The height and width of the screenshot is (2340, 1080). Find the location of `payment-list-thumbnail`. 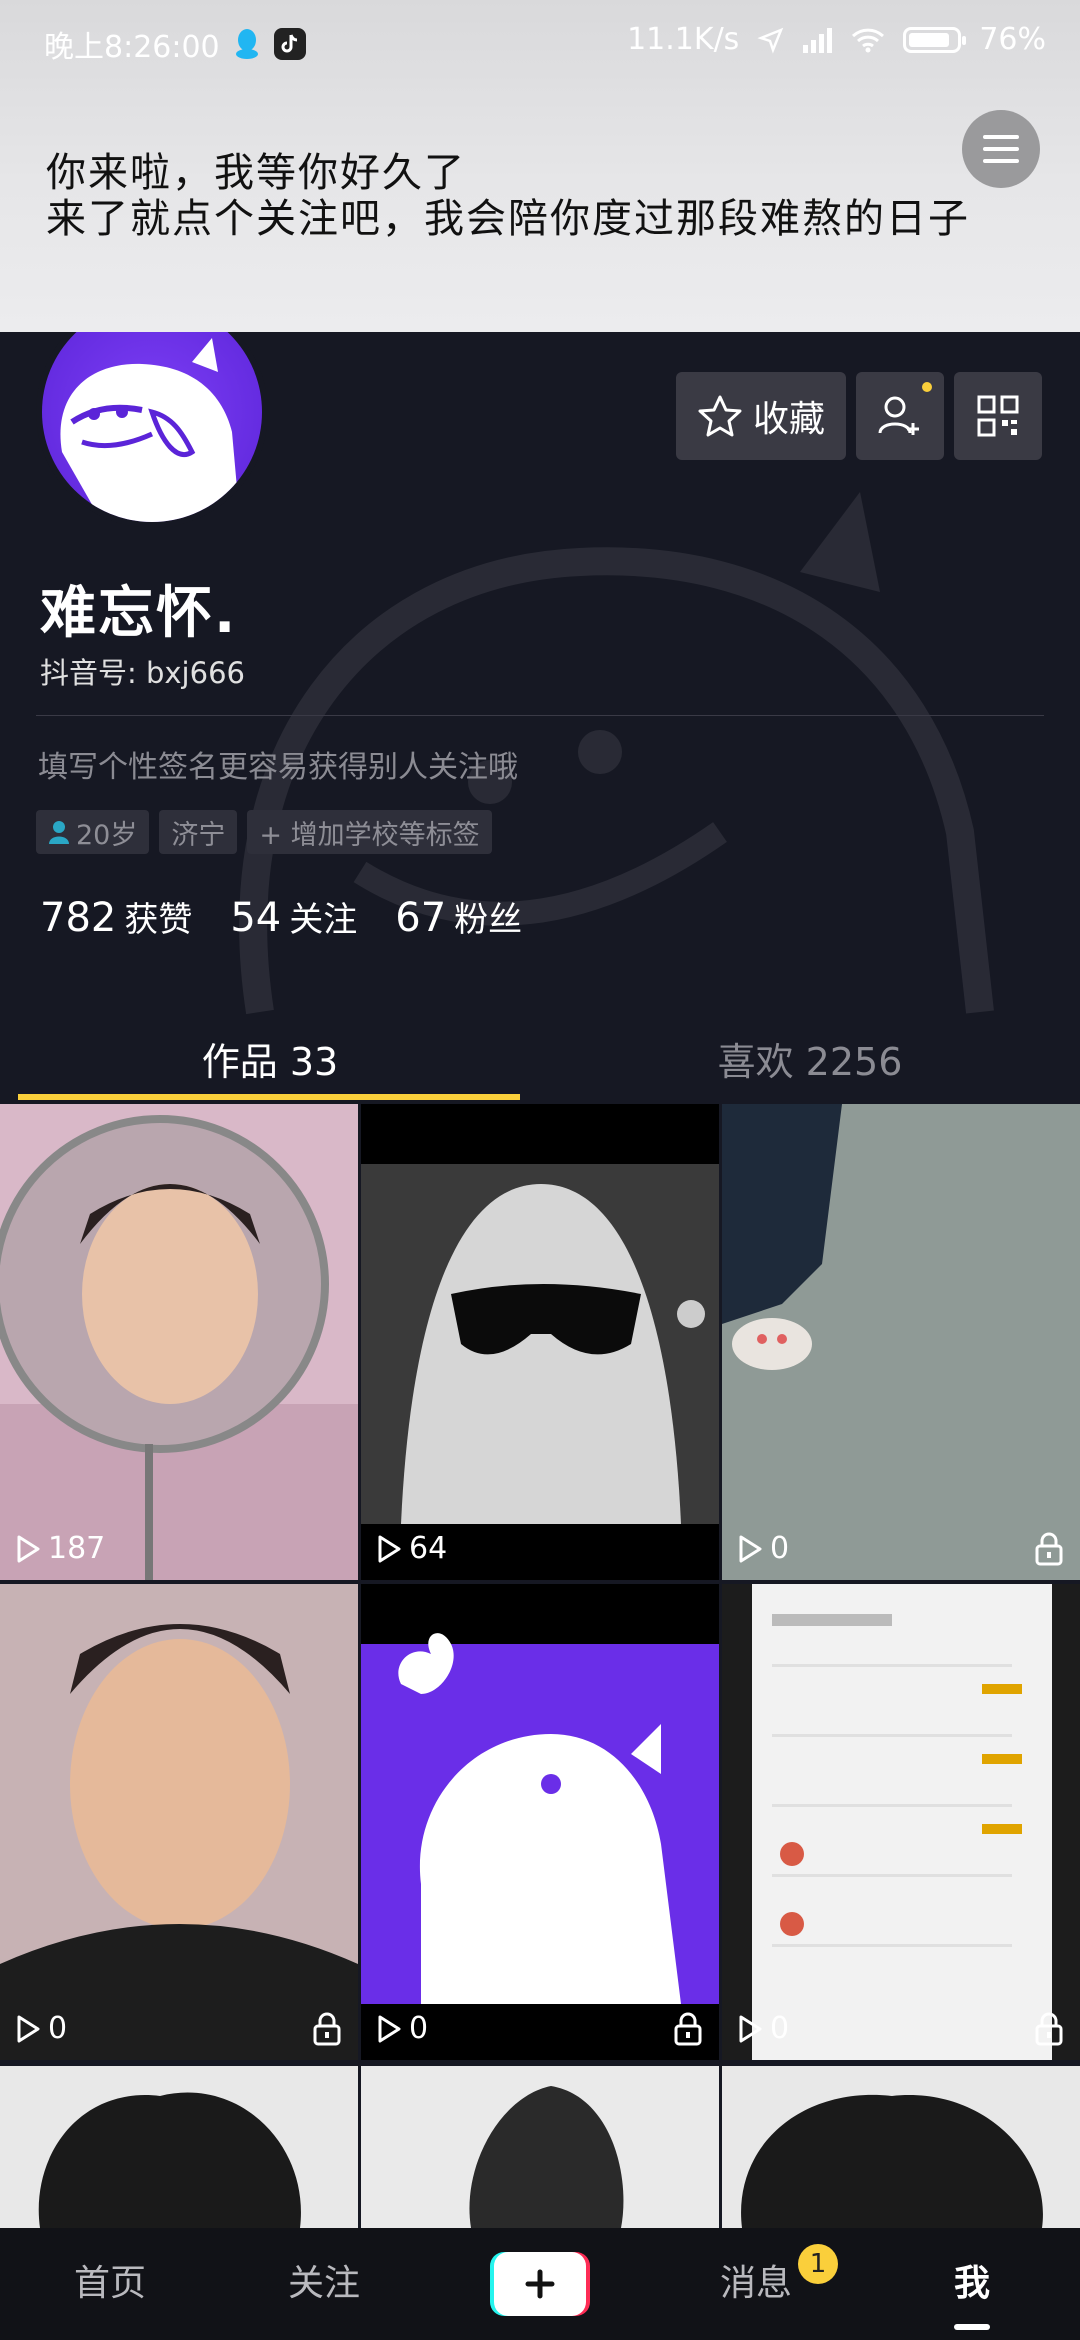

payment-list-thumbnail is located at coordinates (901, 1822).